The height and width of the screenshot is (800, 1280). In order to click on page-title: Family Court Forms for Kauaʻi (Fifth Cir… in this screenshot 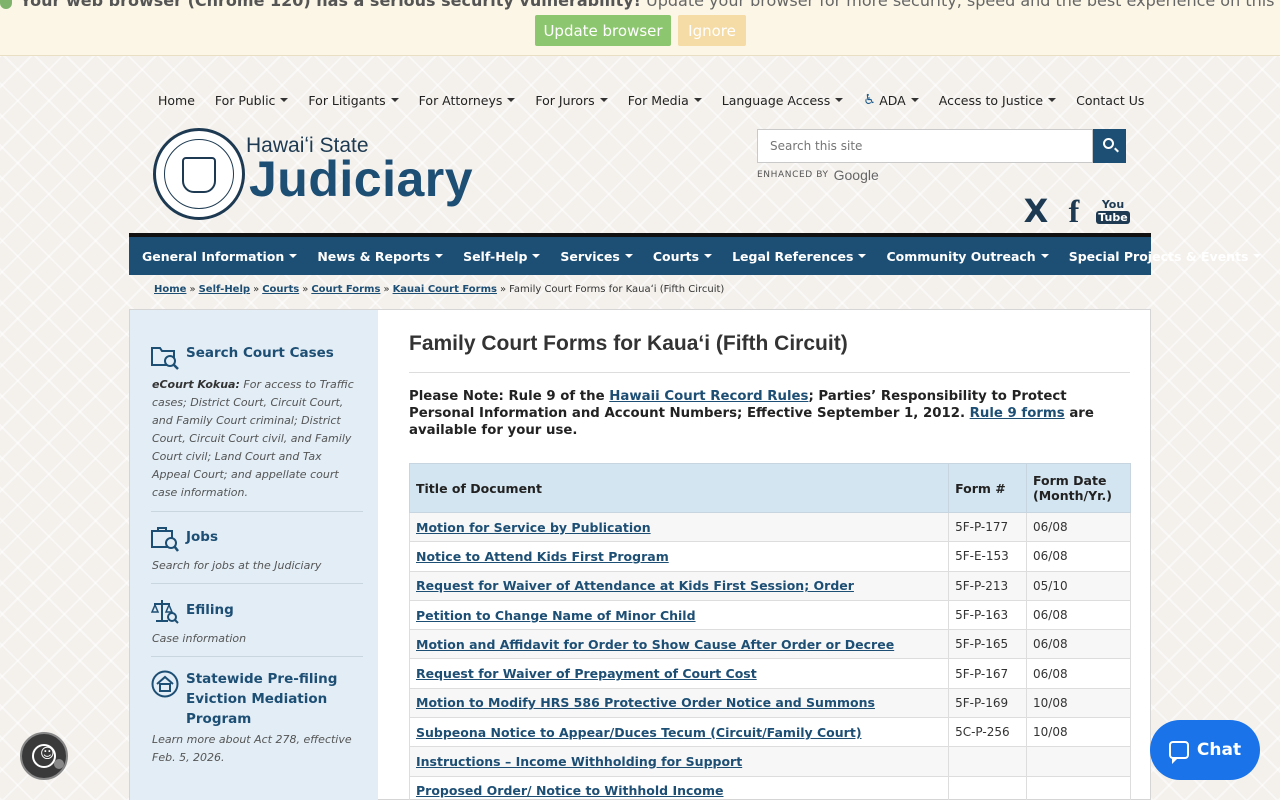, I will do `click(628, 343)`.